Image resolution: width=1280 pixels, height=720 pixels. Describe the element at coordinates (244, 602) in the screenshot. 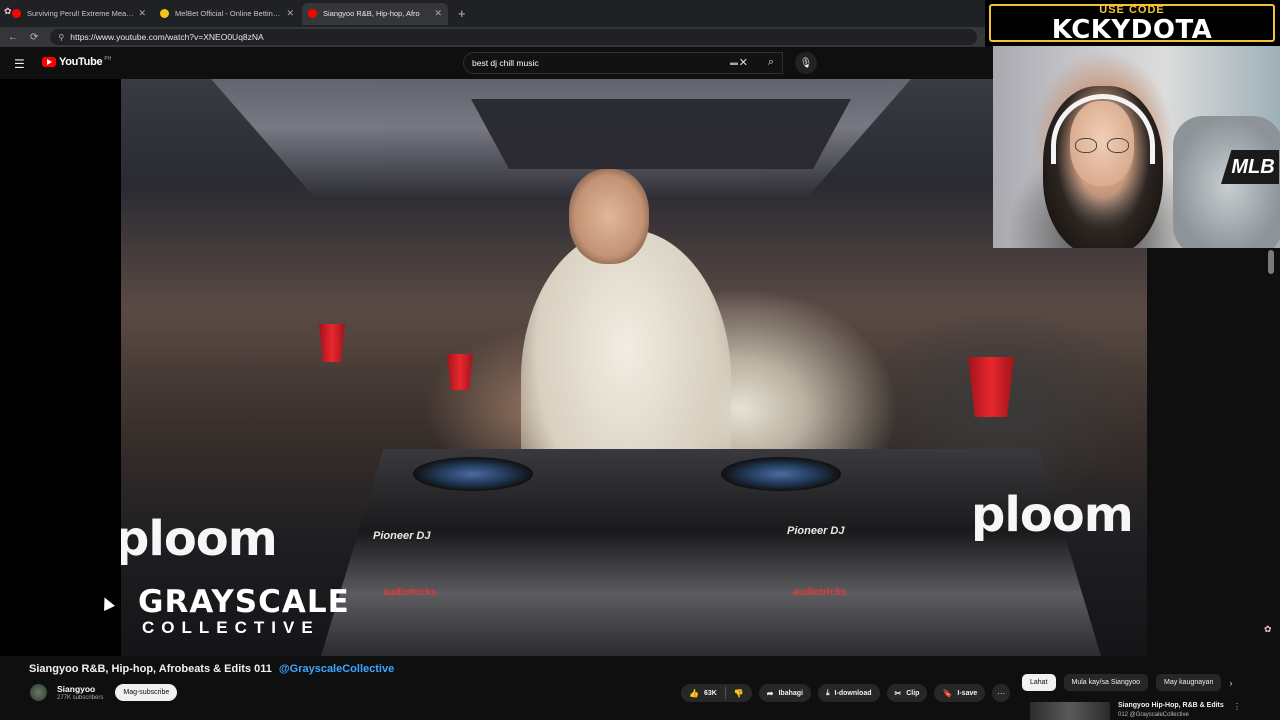

I see `watermark-line-1: GRAYSCALE` at that location.